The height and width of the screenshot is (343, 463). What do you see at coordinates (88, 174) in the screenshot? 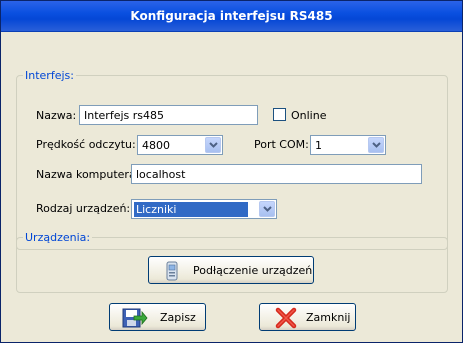
I see `komputer-label: Nazwa komputera:` at bounding box center [88, 174].